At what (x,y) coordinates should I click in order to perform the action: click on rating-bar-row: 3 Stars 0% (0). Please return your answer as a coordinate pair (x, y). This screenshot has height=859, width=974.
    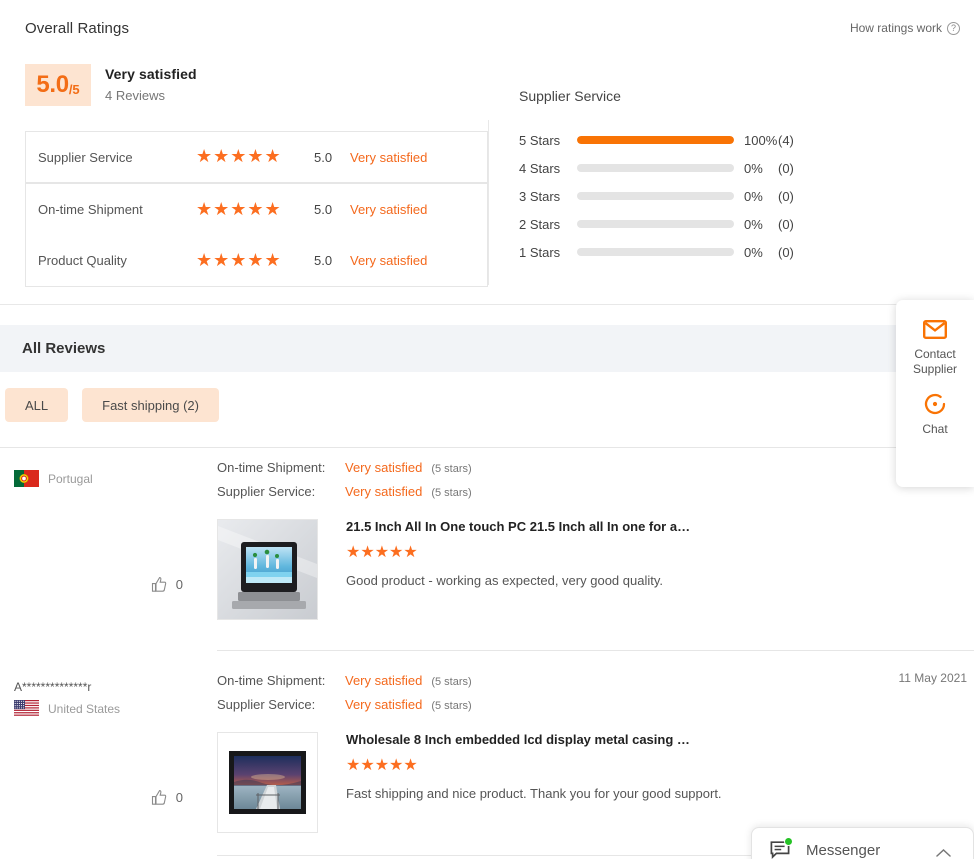
    Looking at the image, I should click on (729, 196).